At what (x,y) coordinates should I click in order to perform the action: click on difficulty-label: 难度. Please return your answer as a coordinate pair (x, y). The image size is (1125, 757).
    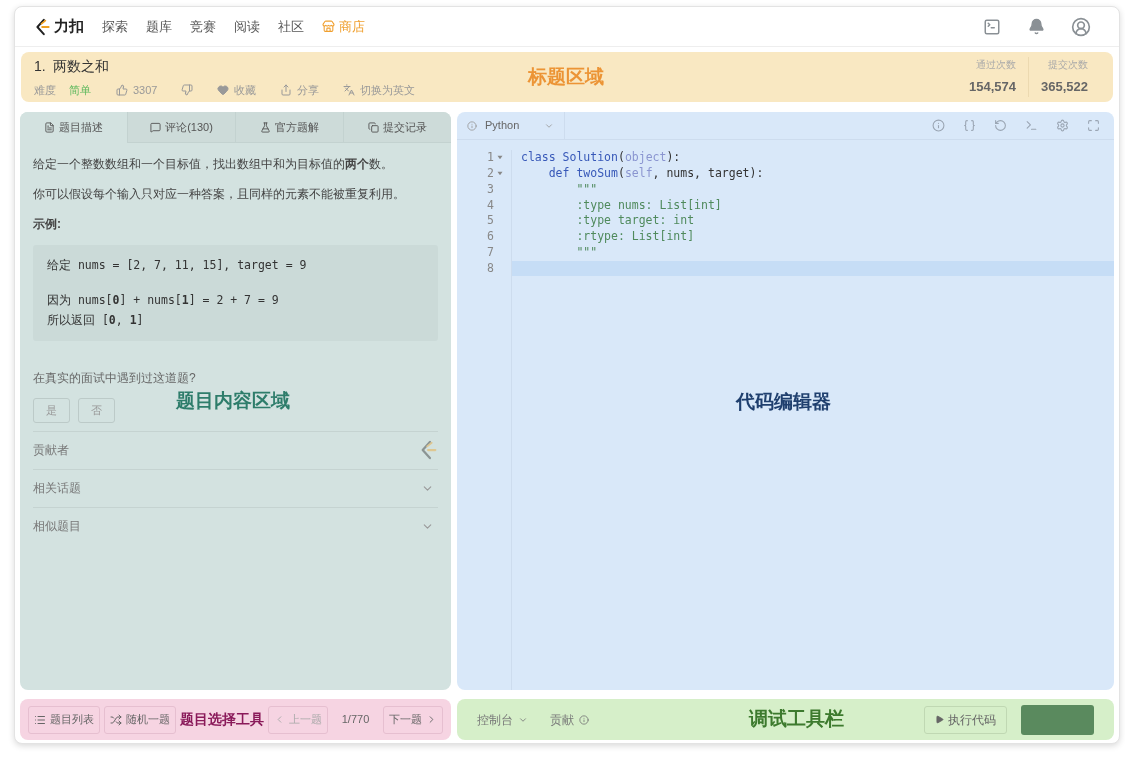
    Looking at the image, I should click on (45, 90).